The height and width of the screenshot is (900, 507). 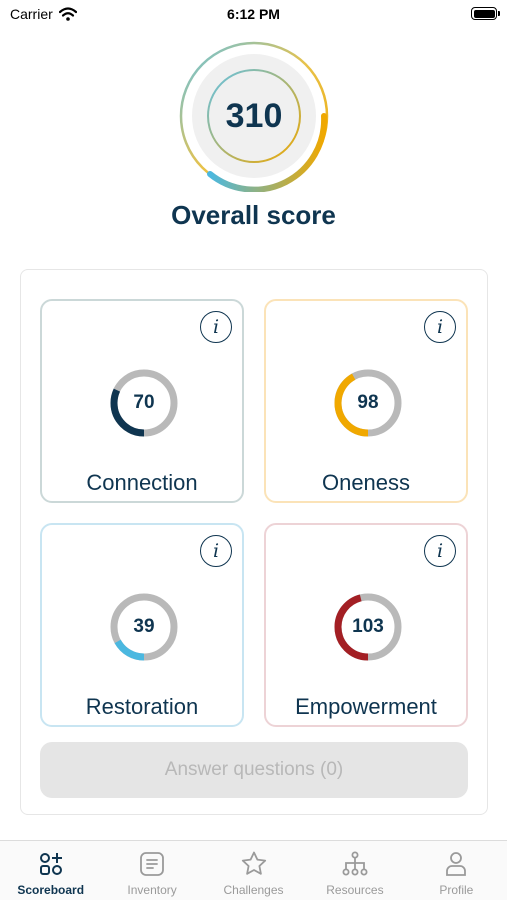 I want to click on category-card-restoration: i 39 Restoration, so click(x=142, y=625).